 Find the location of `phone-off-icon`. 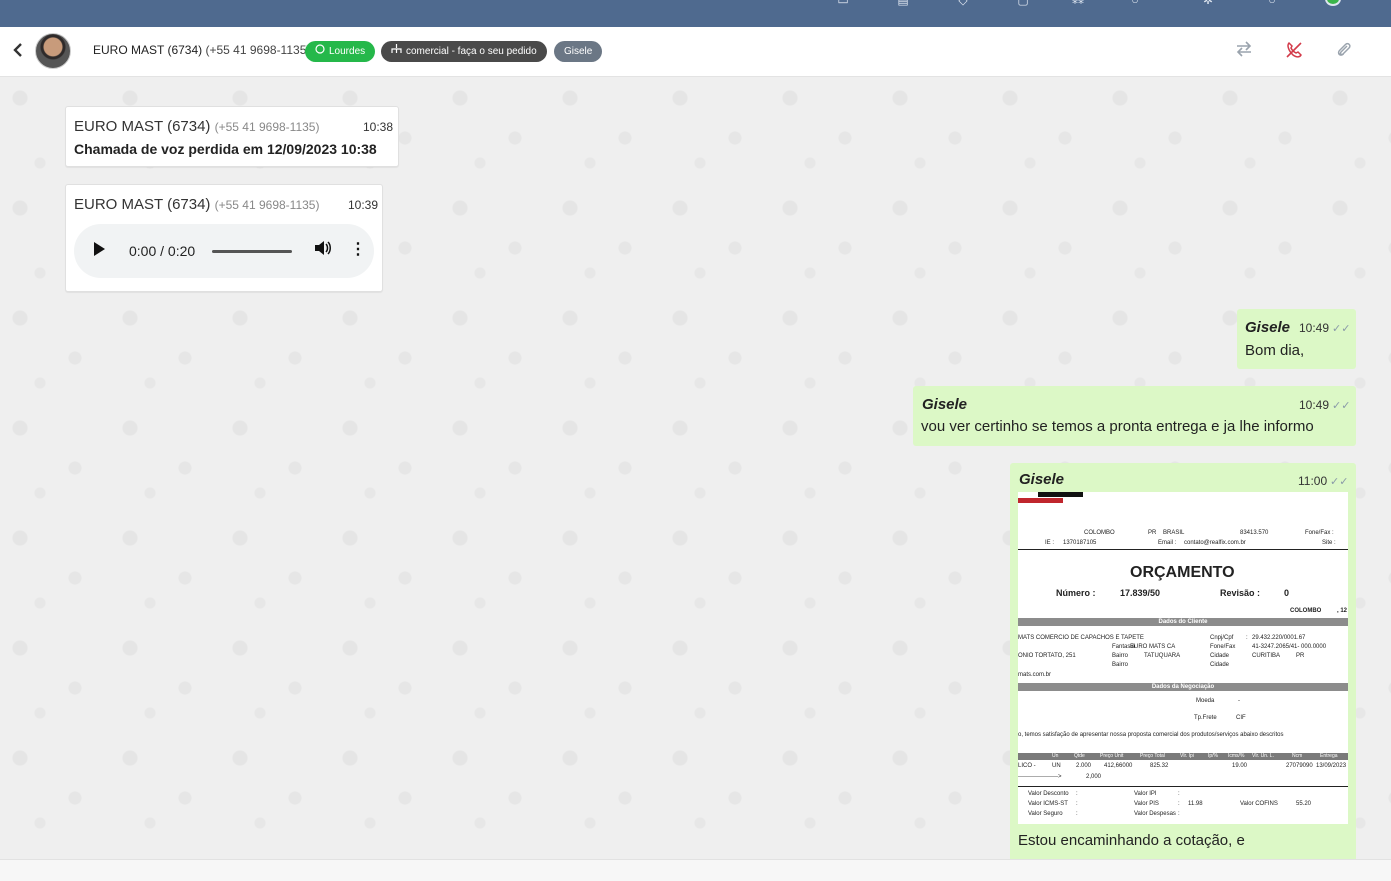

phone-off-icon is located at coordinates (1294, 49).